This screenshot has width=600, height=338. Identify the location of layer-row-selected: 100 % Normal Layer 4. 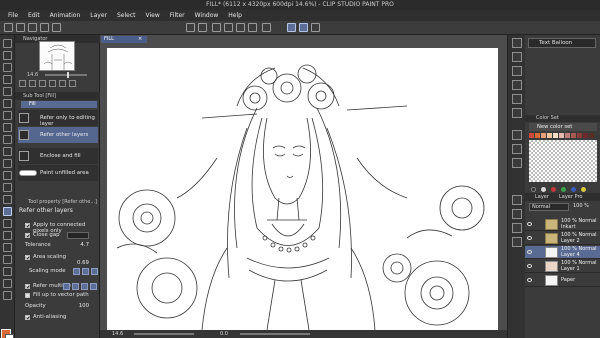
(562, 252).